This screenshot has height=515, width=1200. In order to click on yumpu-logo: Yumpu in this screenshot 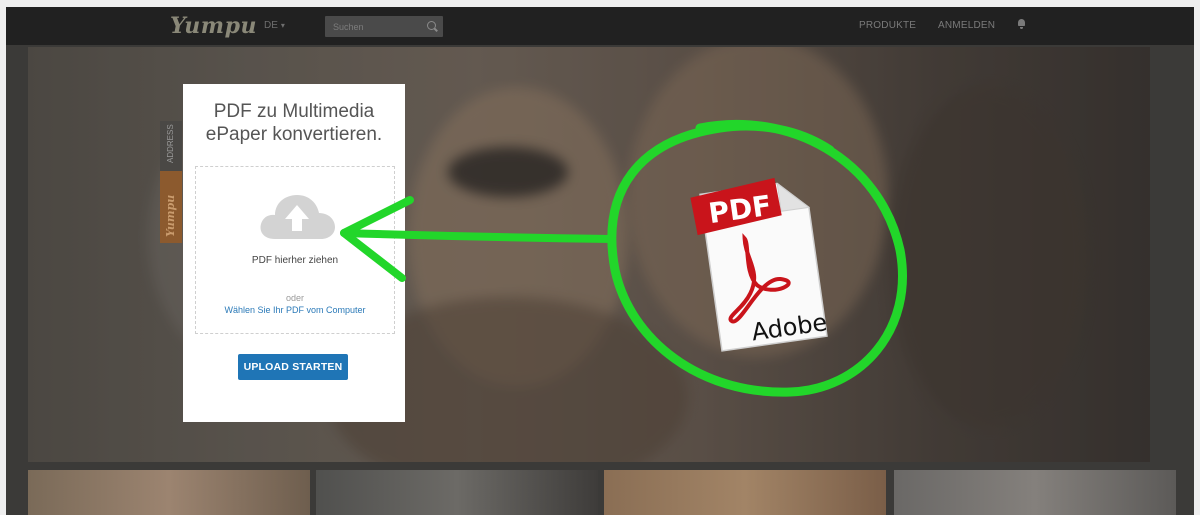, I will do `click(213, 26)`.